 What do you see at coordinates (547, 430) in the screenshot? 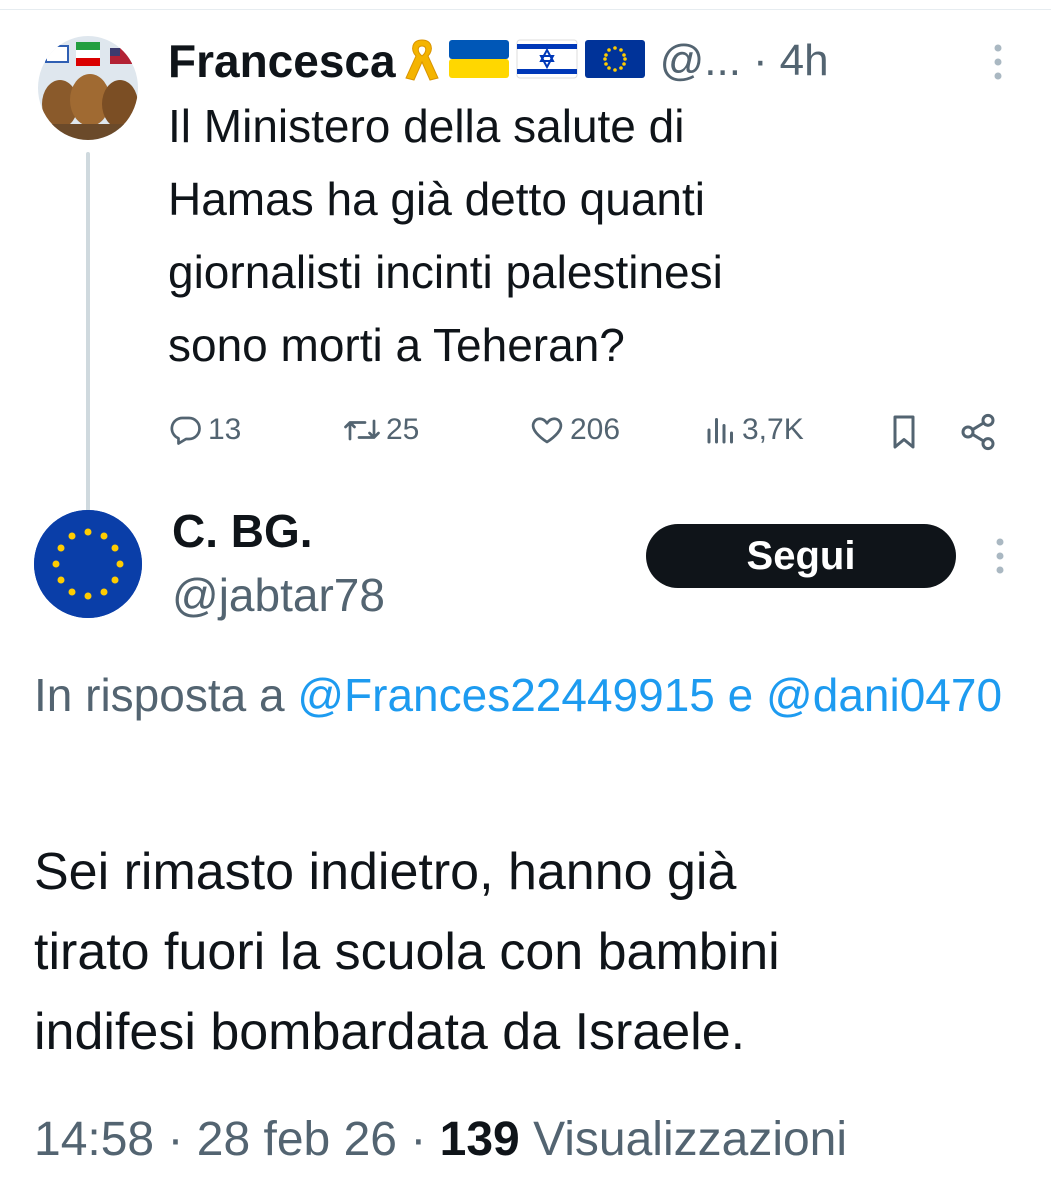
I see `heart-icon` at bounding box center [547, 430].